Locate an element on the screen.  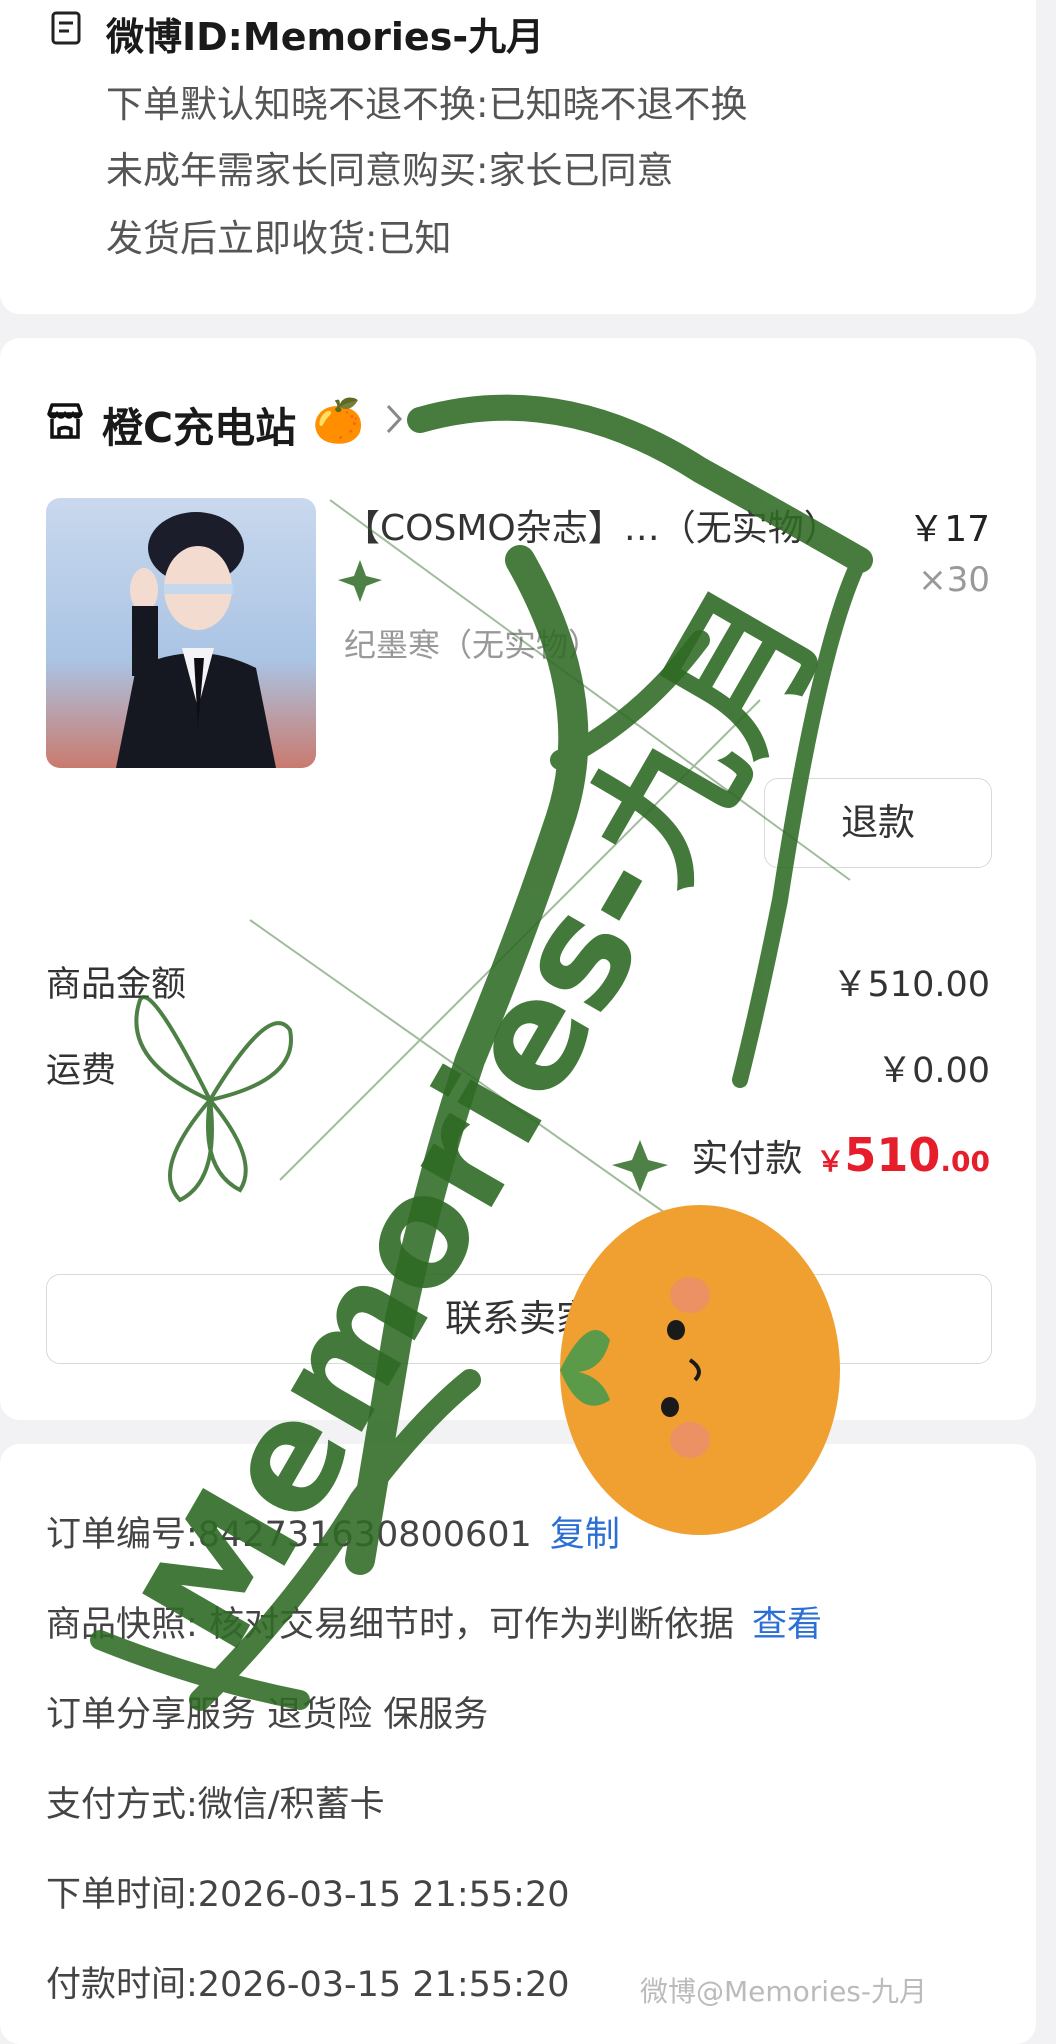
currency-symbol: ￥ is located at coordinates (830, 1161).